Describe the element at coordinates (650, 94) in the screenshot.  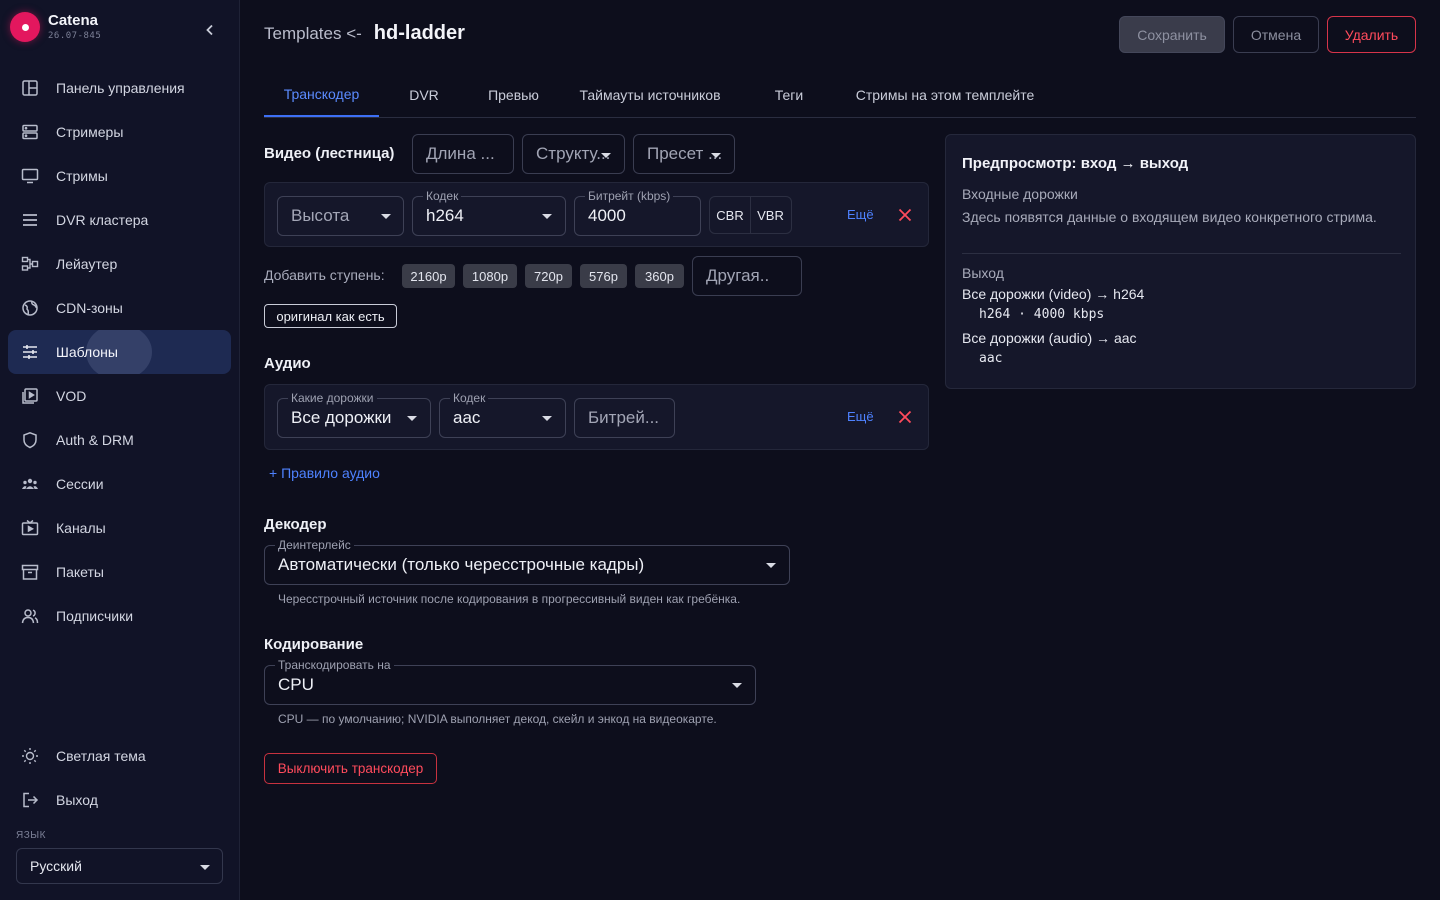
I see `tab-source-timeouts: Таймауты источников` at that location.